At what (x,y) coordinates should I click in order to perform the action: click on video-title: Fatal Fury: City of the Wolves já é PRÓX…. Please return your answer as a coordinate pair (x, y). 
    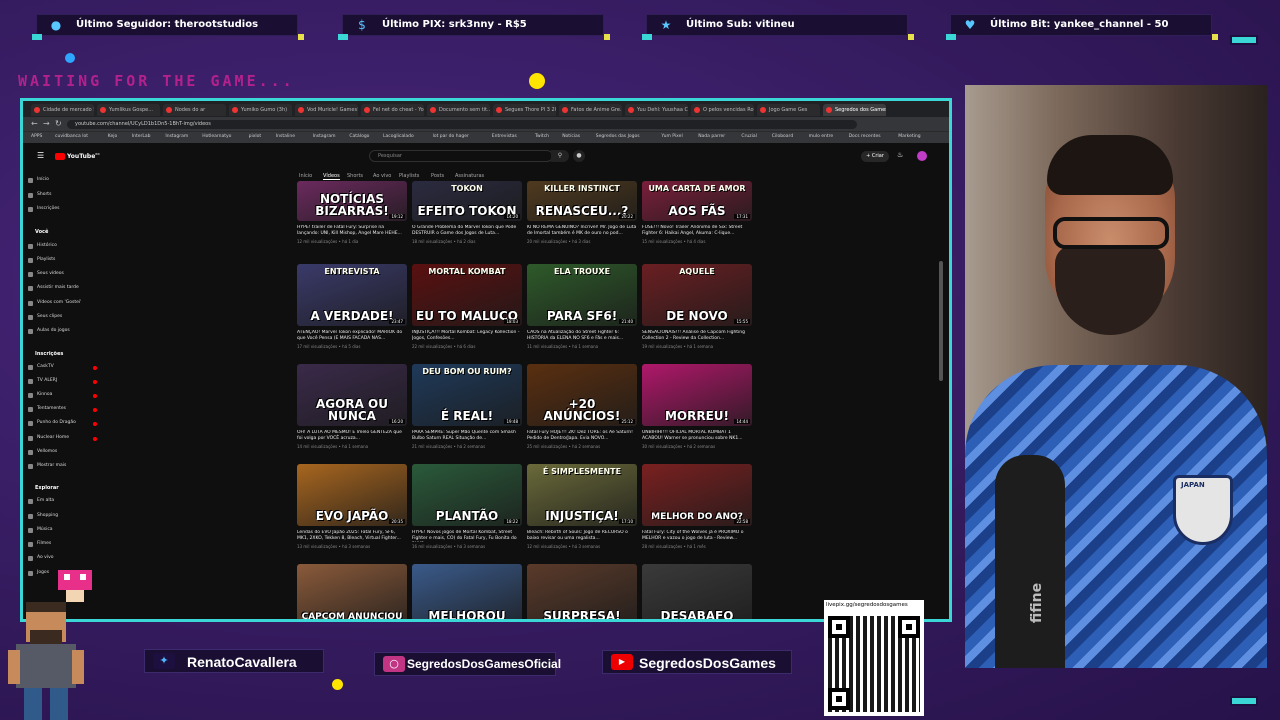
    Looking at the image, I should click on (697, 536).